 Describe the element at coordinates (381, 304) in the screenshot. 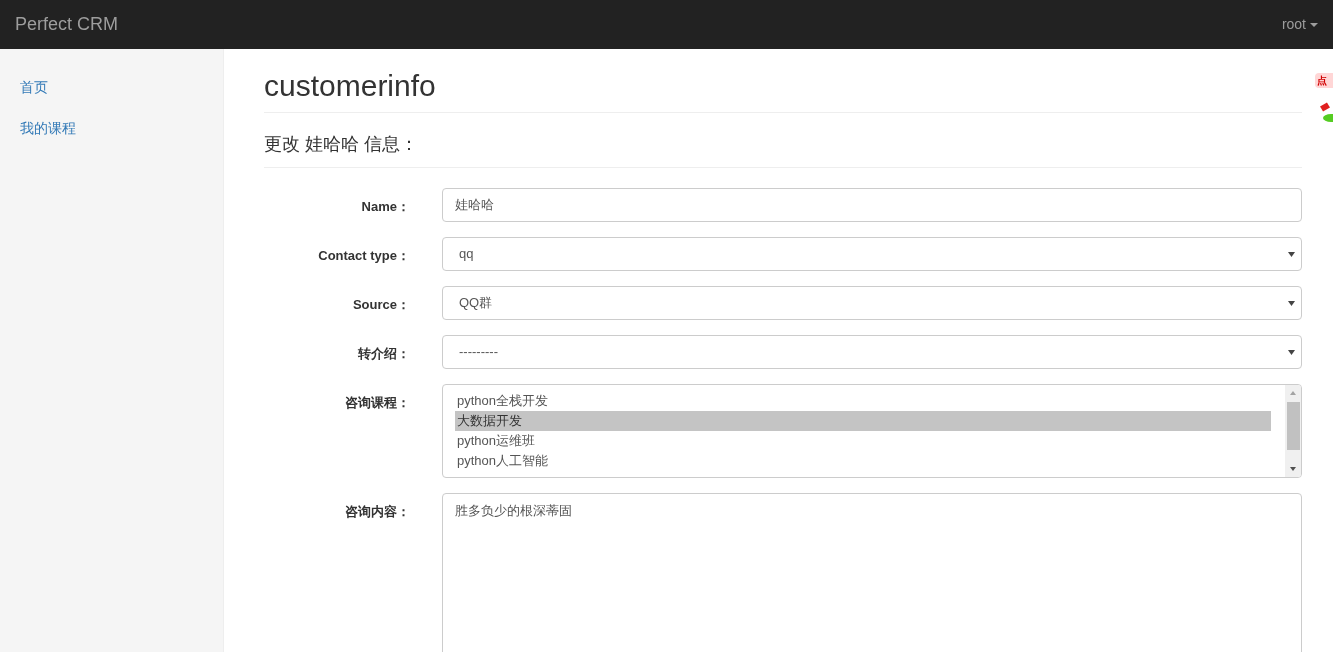

I see `field-label: Source：` at that location.